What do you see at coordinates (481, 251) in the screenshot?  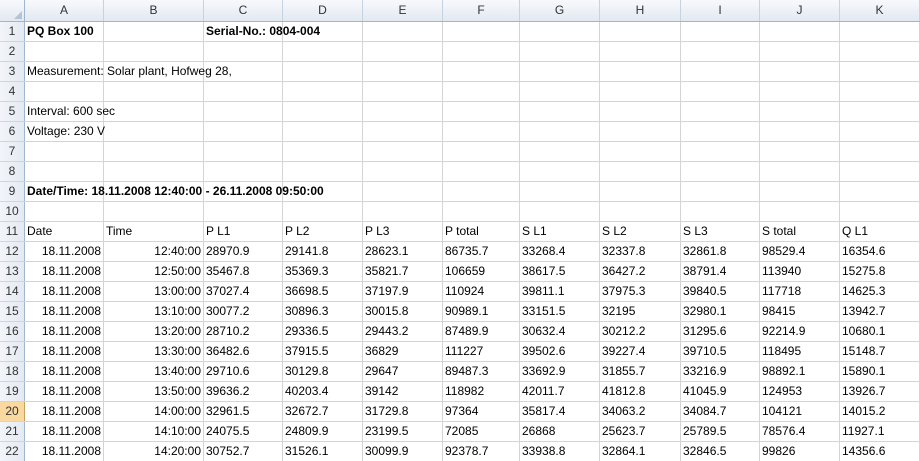 I see `table-cell: 86735.7` at bounding box center [481, 251].